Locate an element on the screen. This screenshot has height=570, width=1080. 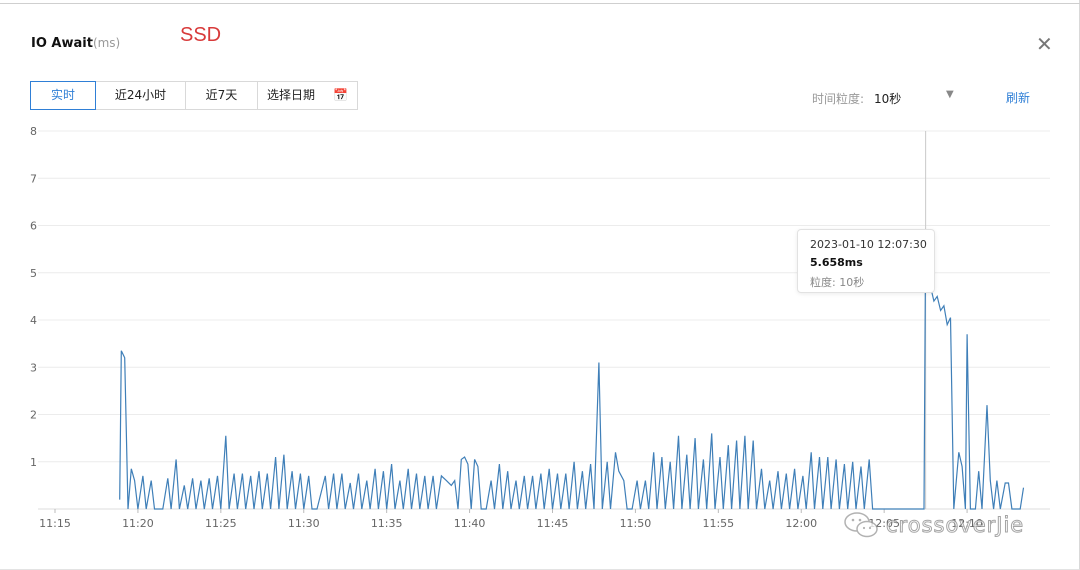
y-tick-label: 2 is located at coordinates (33, 415).